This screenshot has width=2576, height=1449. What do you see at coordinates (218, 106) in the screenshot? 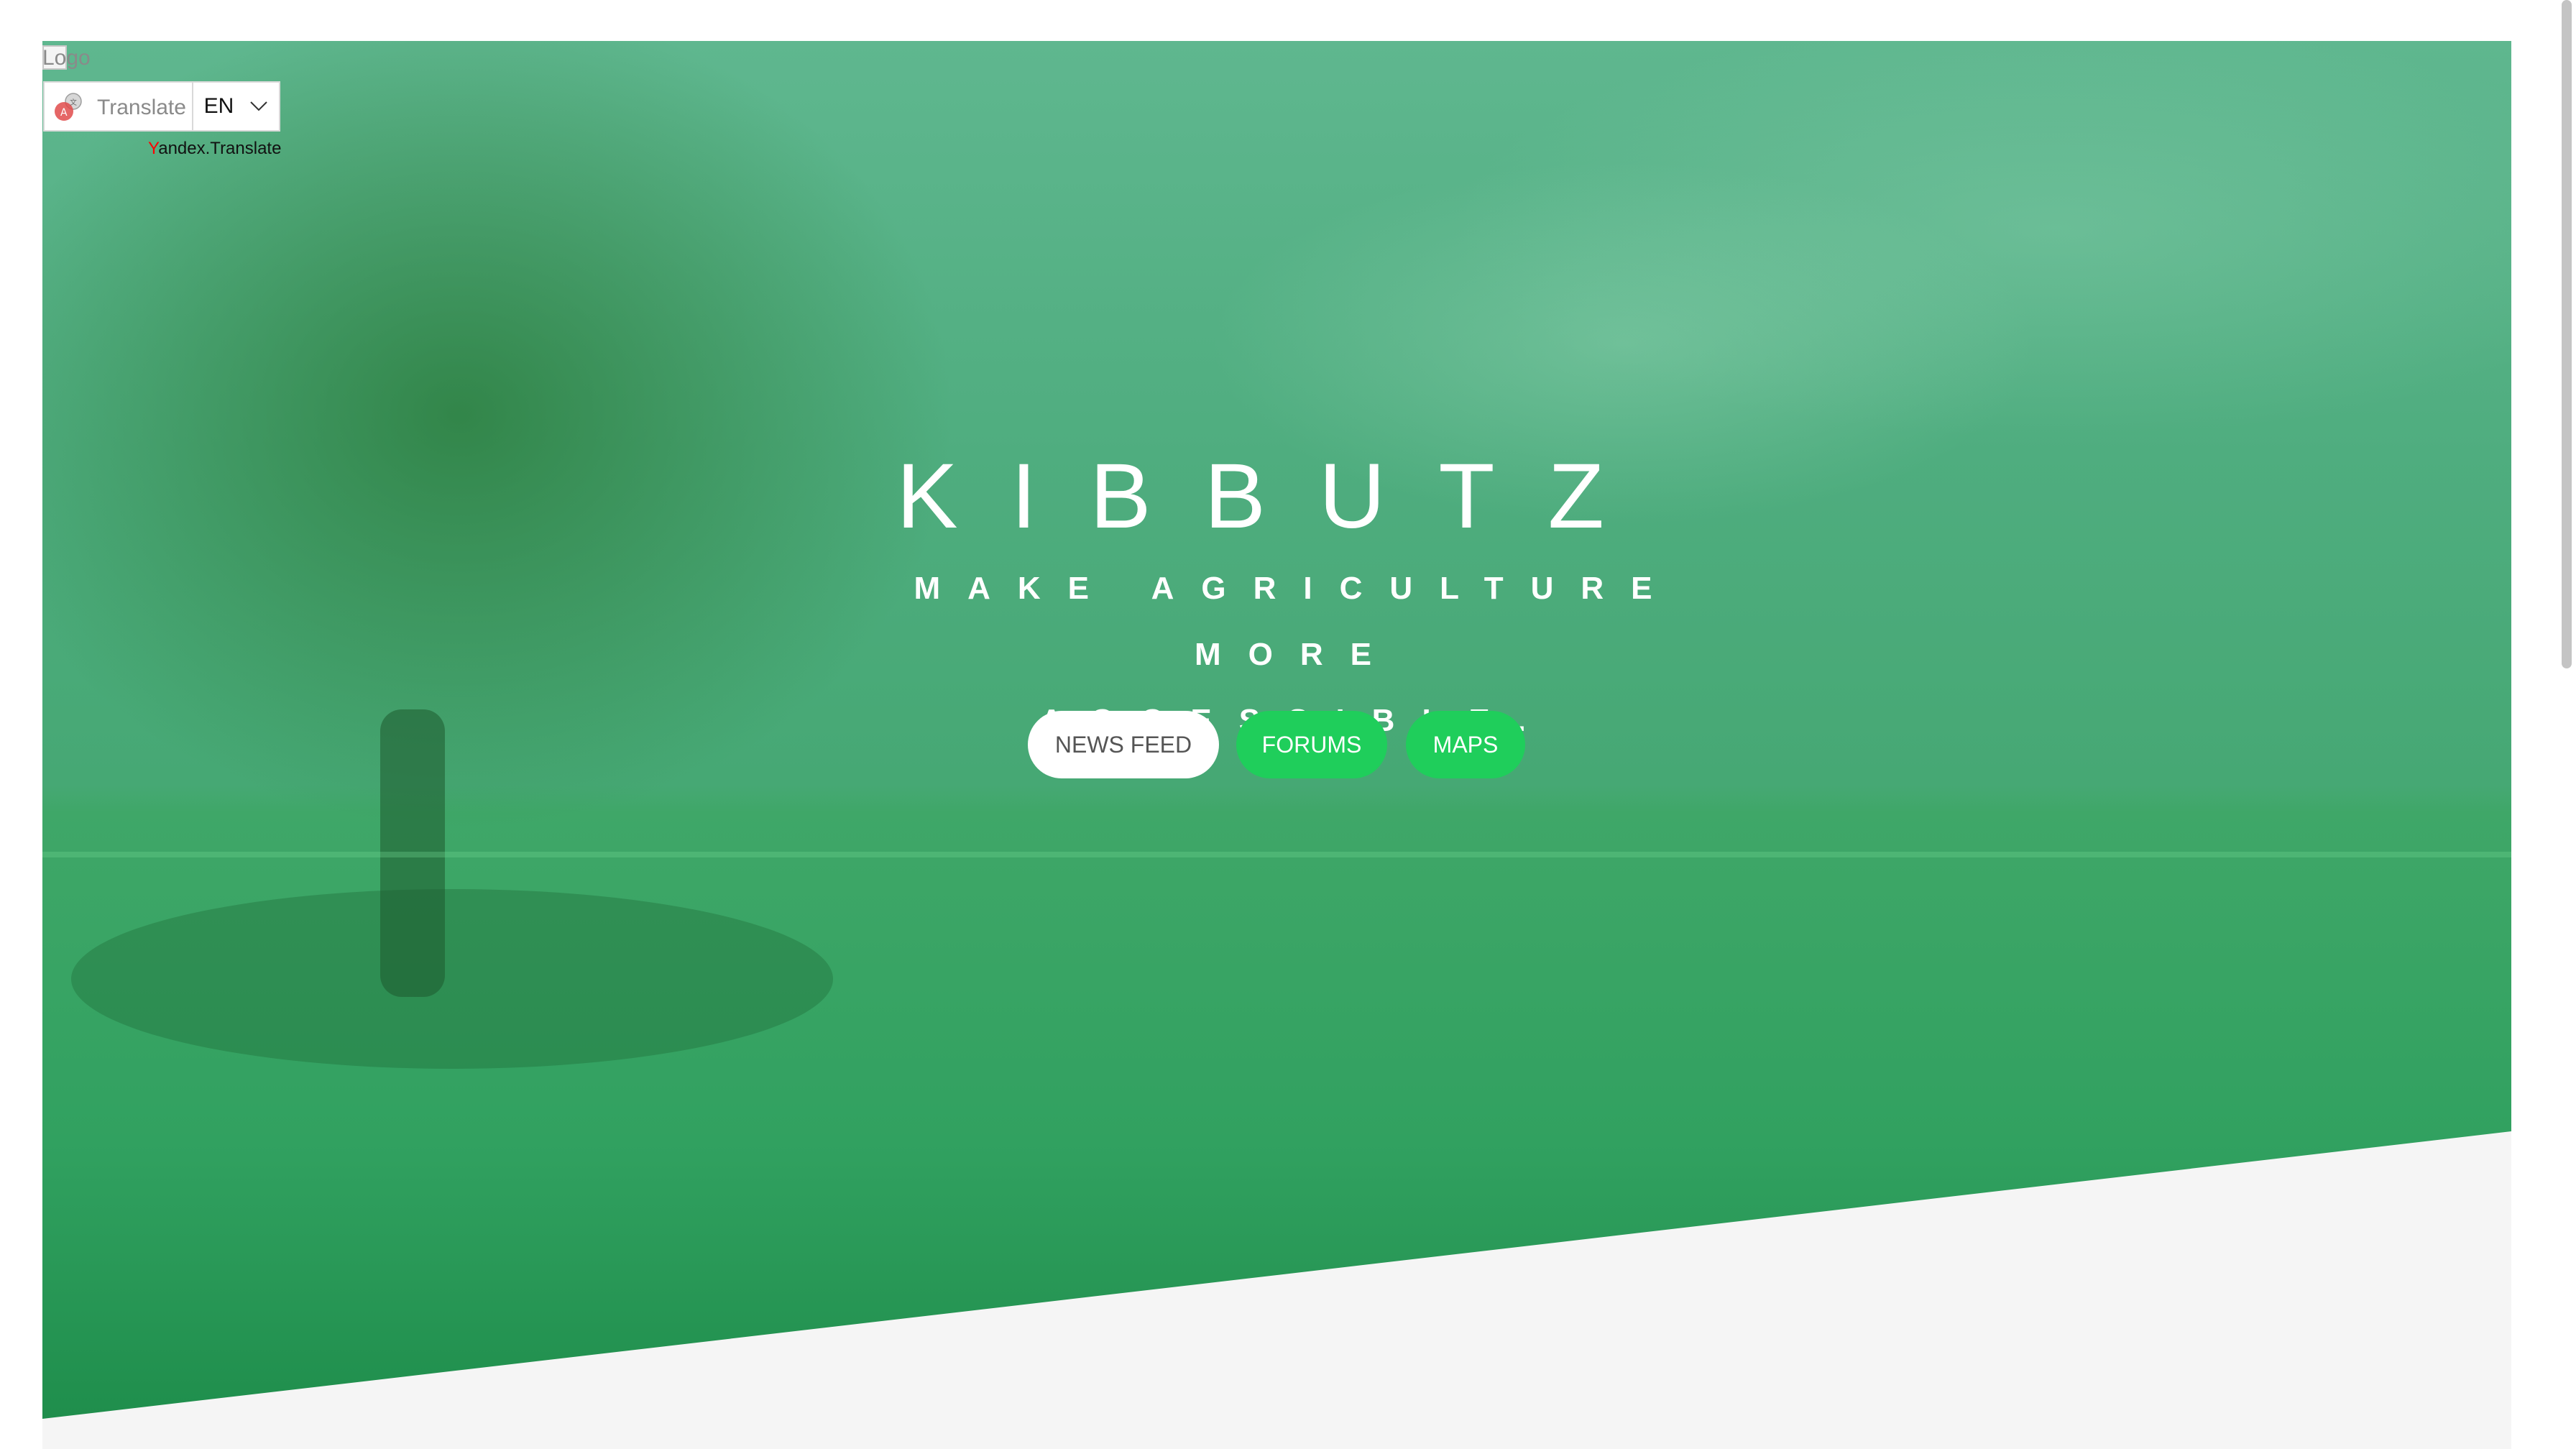
I see `language-code: EN` at bounding box center [218, 106].